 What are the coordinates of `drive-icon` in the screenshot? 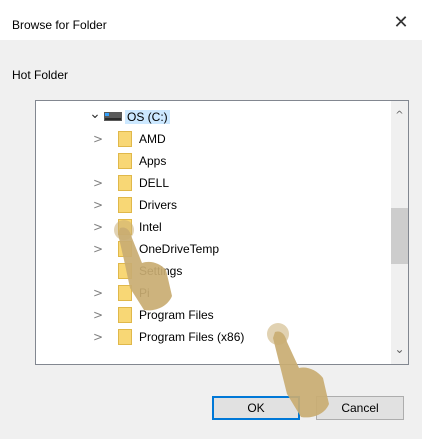 It's located at (113, 116).